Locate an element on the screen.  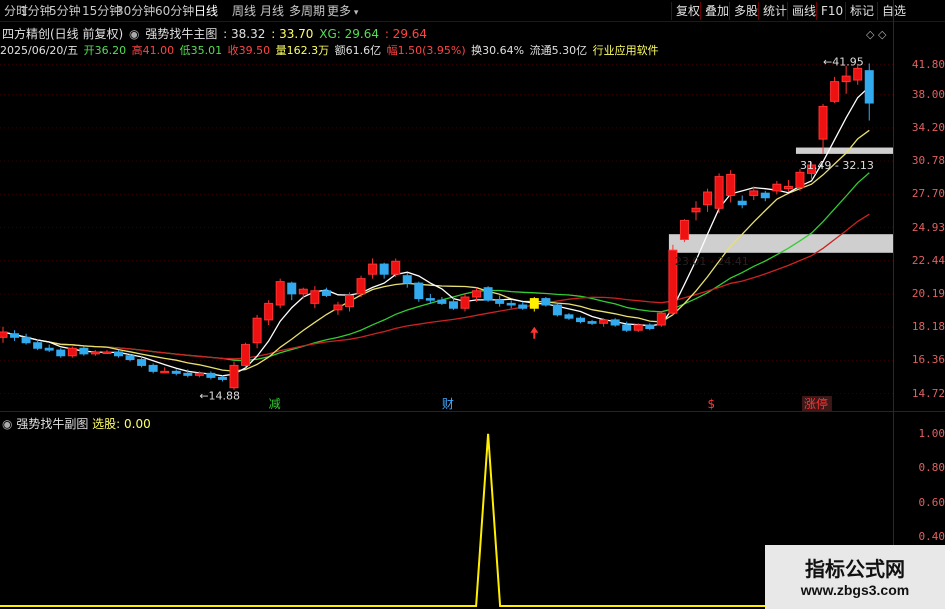
buy-arrow-icon is located at coordinates (534, 332).